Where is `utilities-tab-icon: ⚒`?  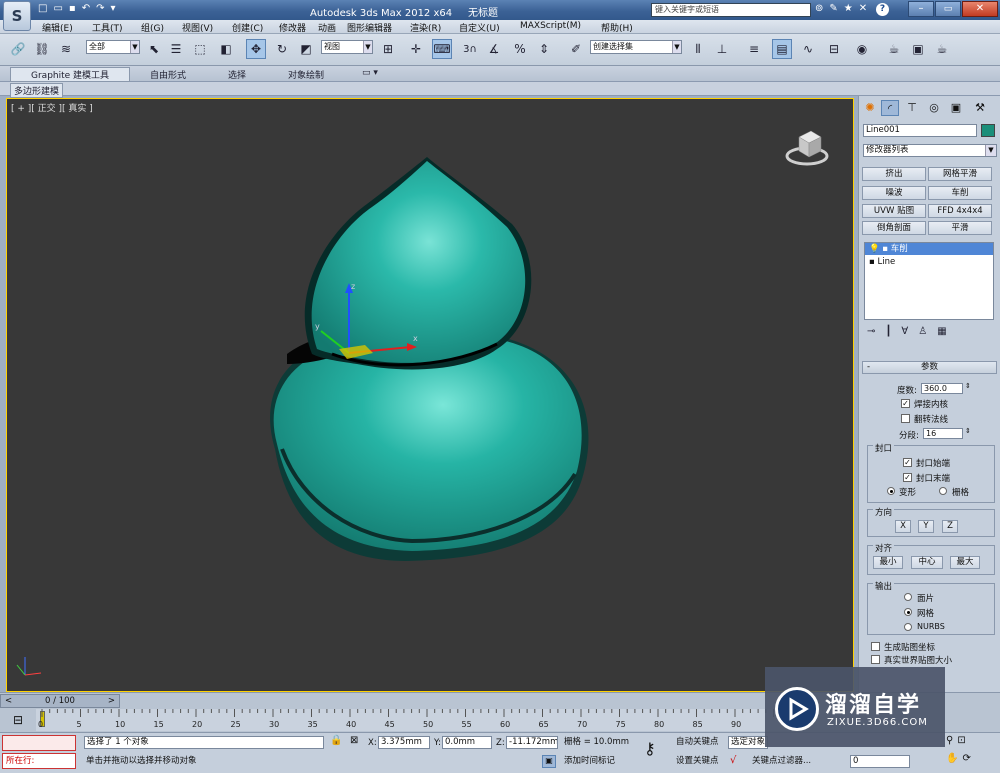
utilities-tab-icon: ⚒ is located at coordinates (980, 108).